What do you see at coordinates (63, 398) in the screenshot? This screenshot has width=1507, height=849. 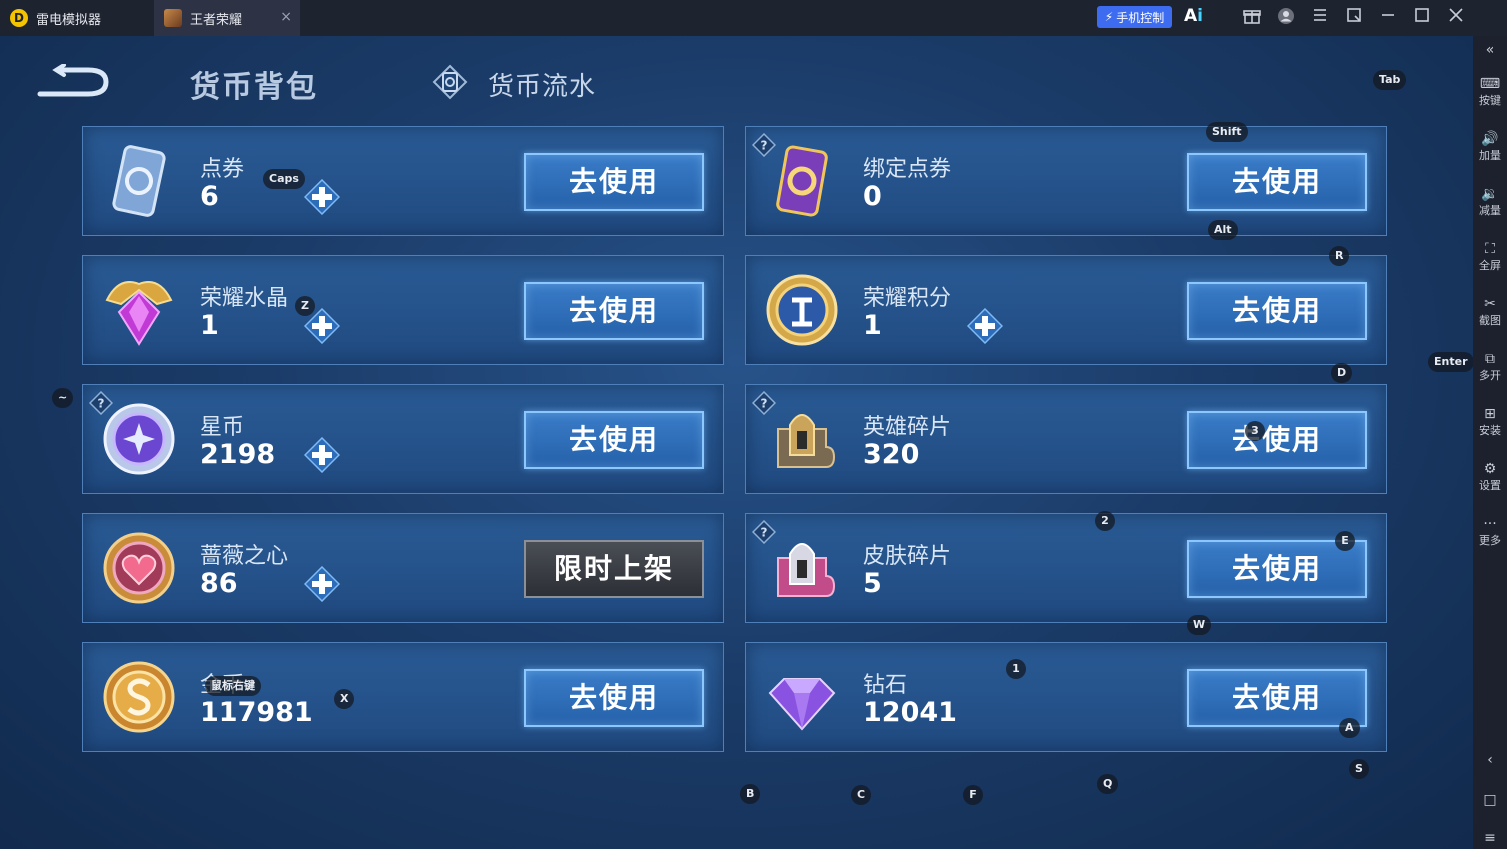 I see `keymap-hint: ~` at bounding box center [63, 398].